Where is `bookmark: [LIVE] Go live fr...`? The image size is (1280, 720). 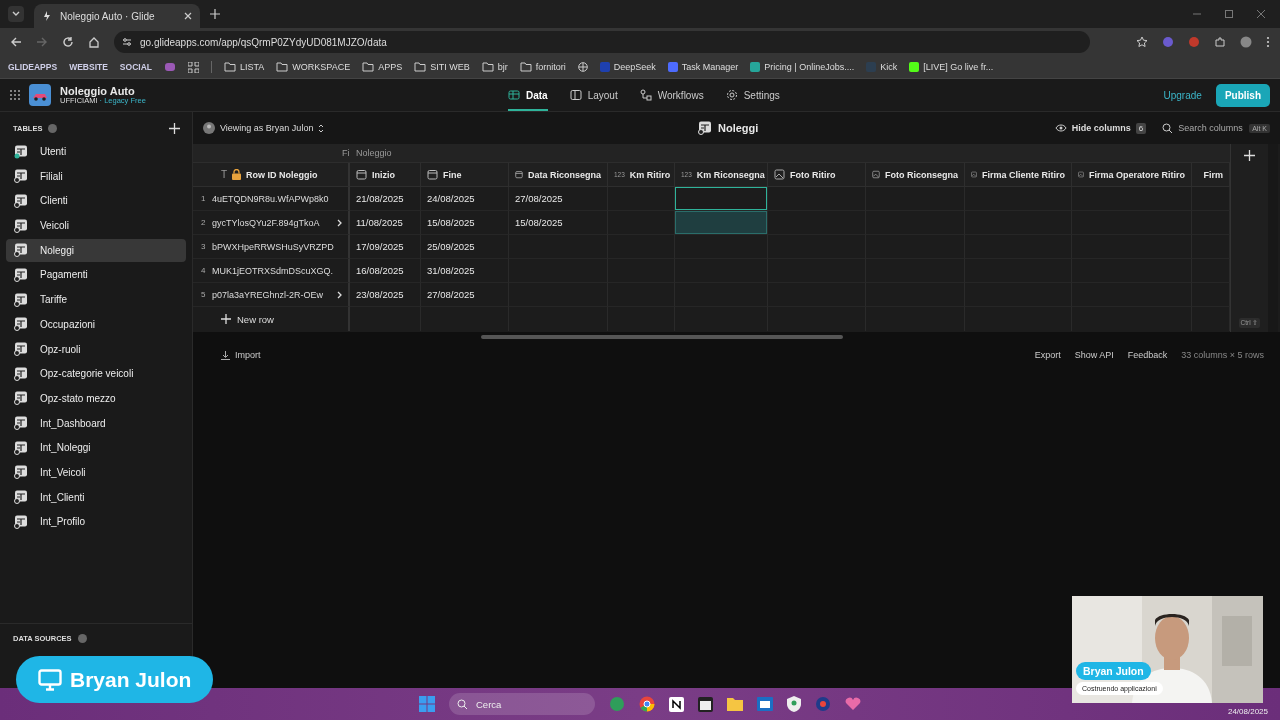 bookmark: [LIVE] Go live fr... is located at coordinates (951, 67).